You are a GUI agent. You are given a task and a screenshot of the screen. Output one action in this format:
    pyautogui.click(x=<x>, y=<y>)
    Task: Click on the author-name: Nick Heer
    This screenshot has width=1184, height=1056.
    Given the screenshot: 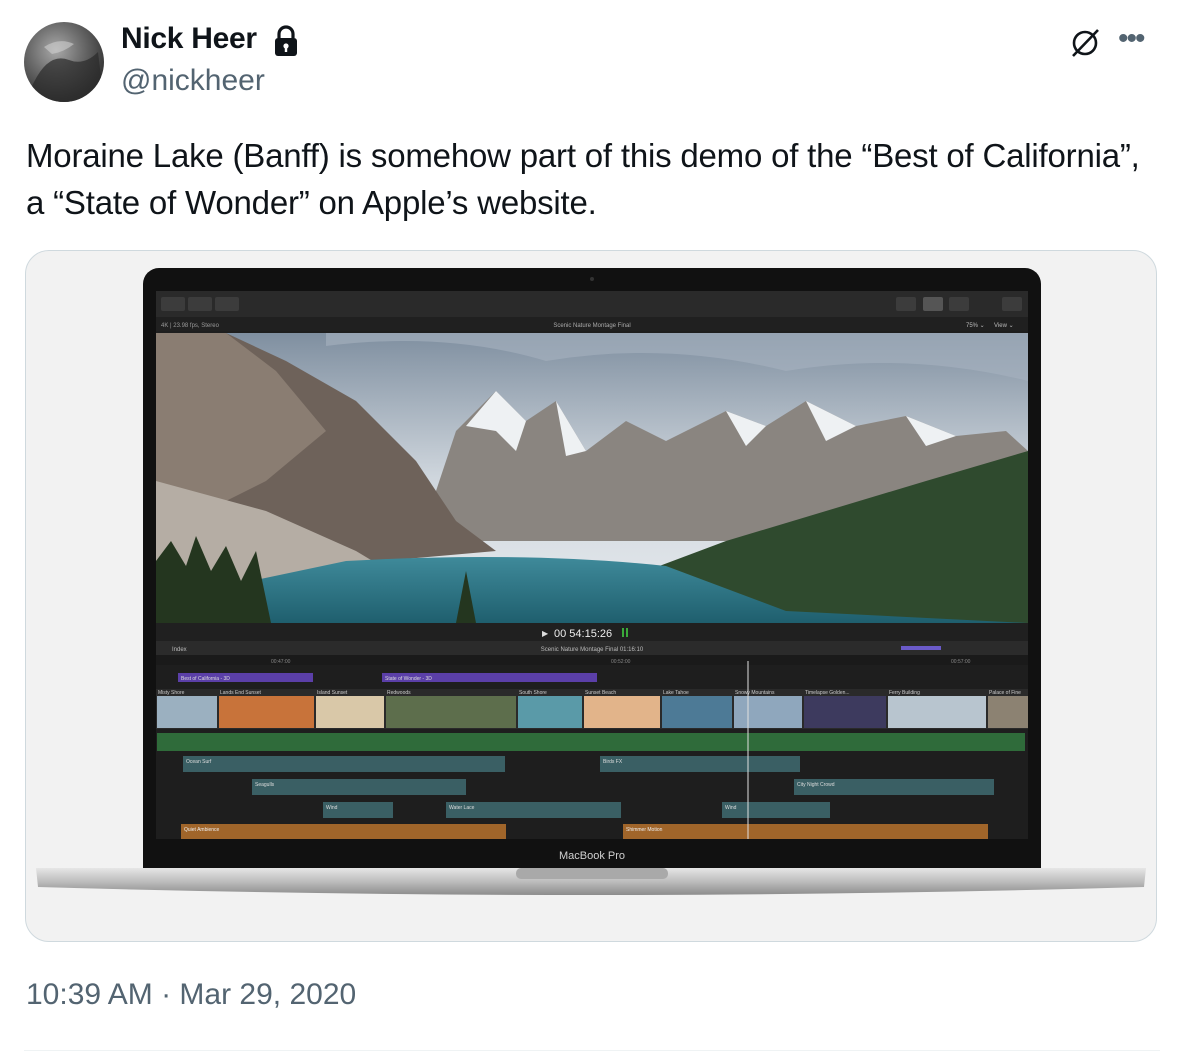 What is the action you would take?
    pyautogui.click(x=189, y=39)
    